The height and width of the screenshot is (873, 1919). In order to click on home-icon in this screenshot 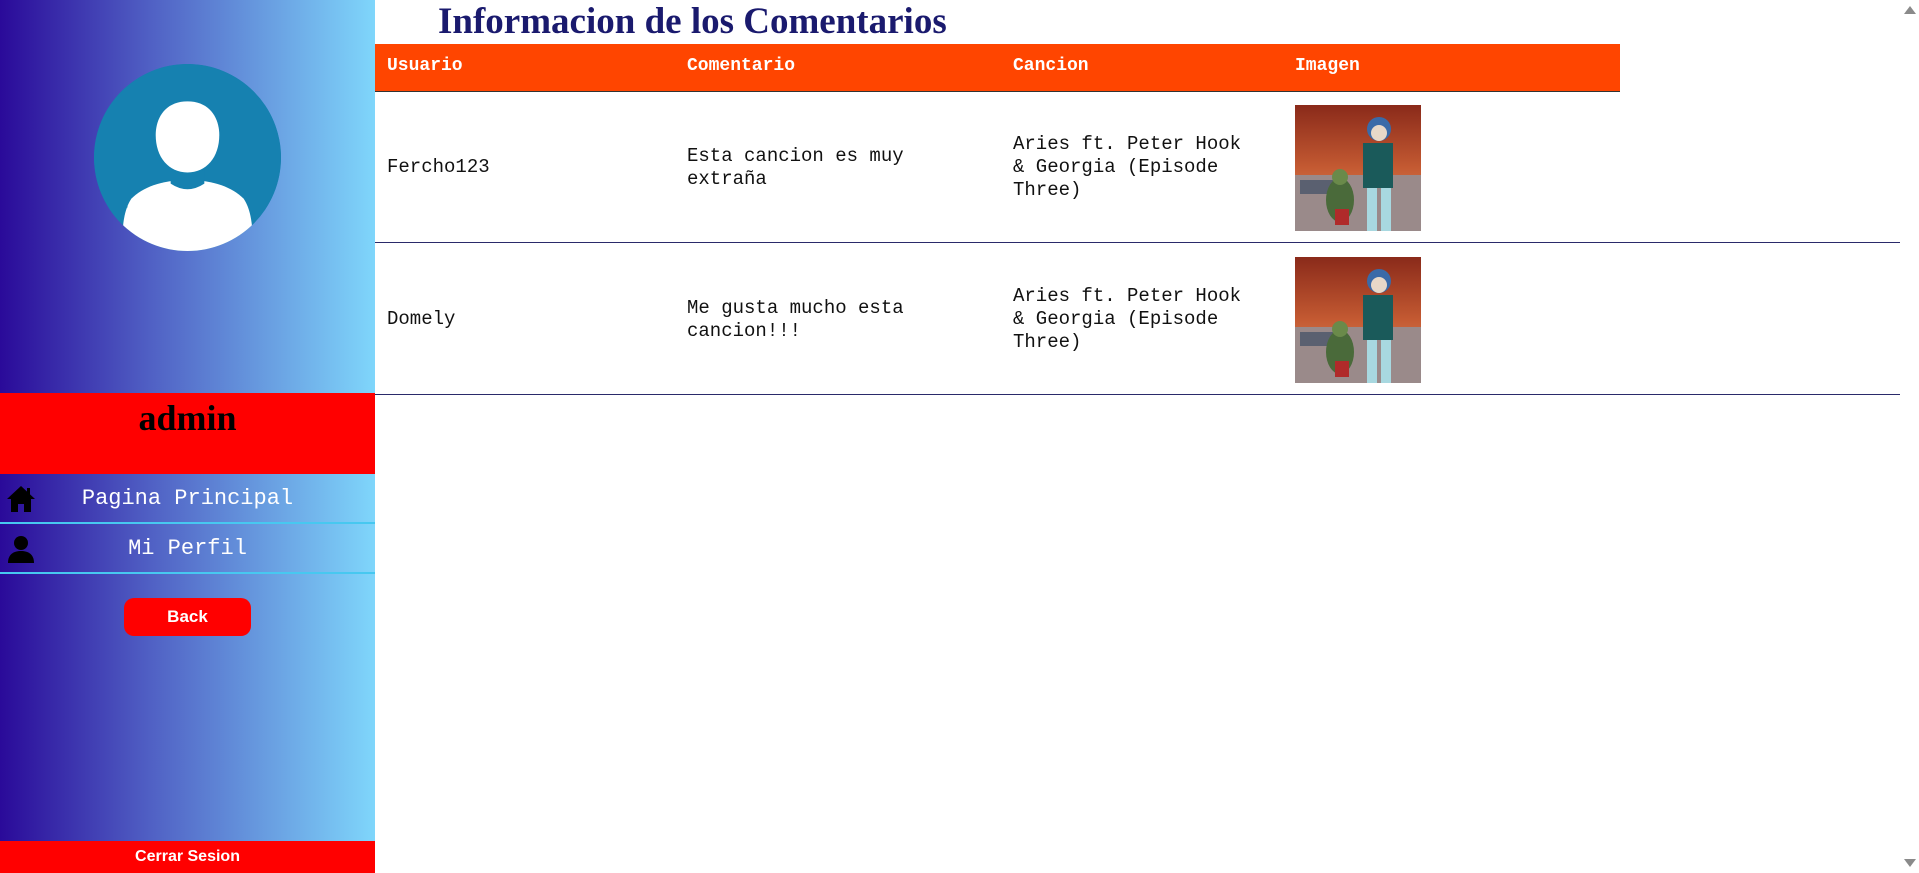, I will do `click(21, 499)`.